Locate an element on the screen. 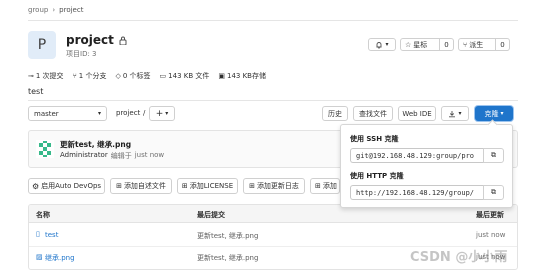 The height and width of the screenshot is (276, 548). add-readme-label: 添加自述文件 is located at coordinates (144, 186).